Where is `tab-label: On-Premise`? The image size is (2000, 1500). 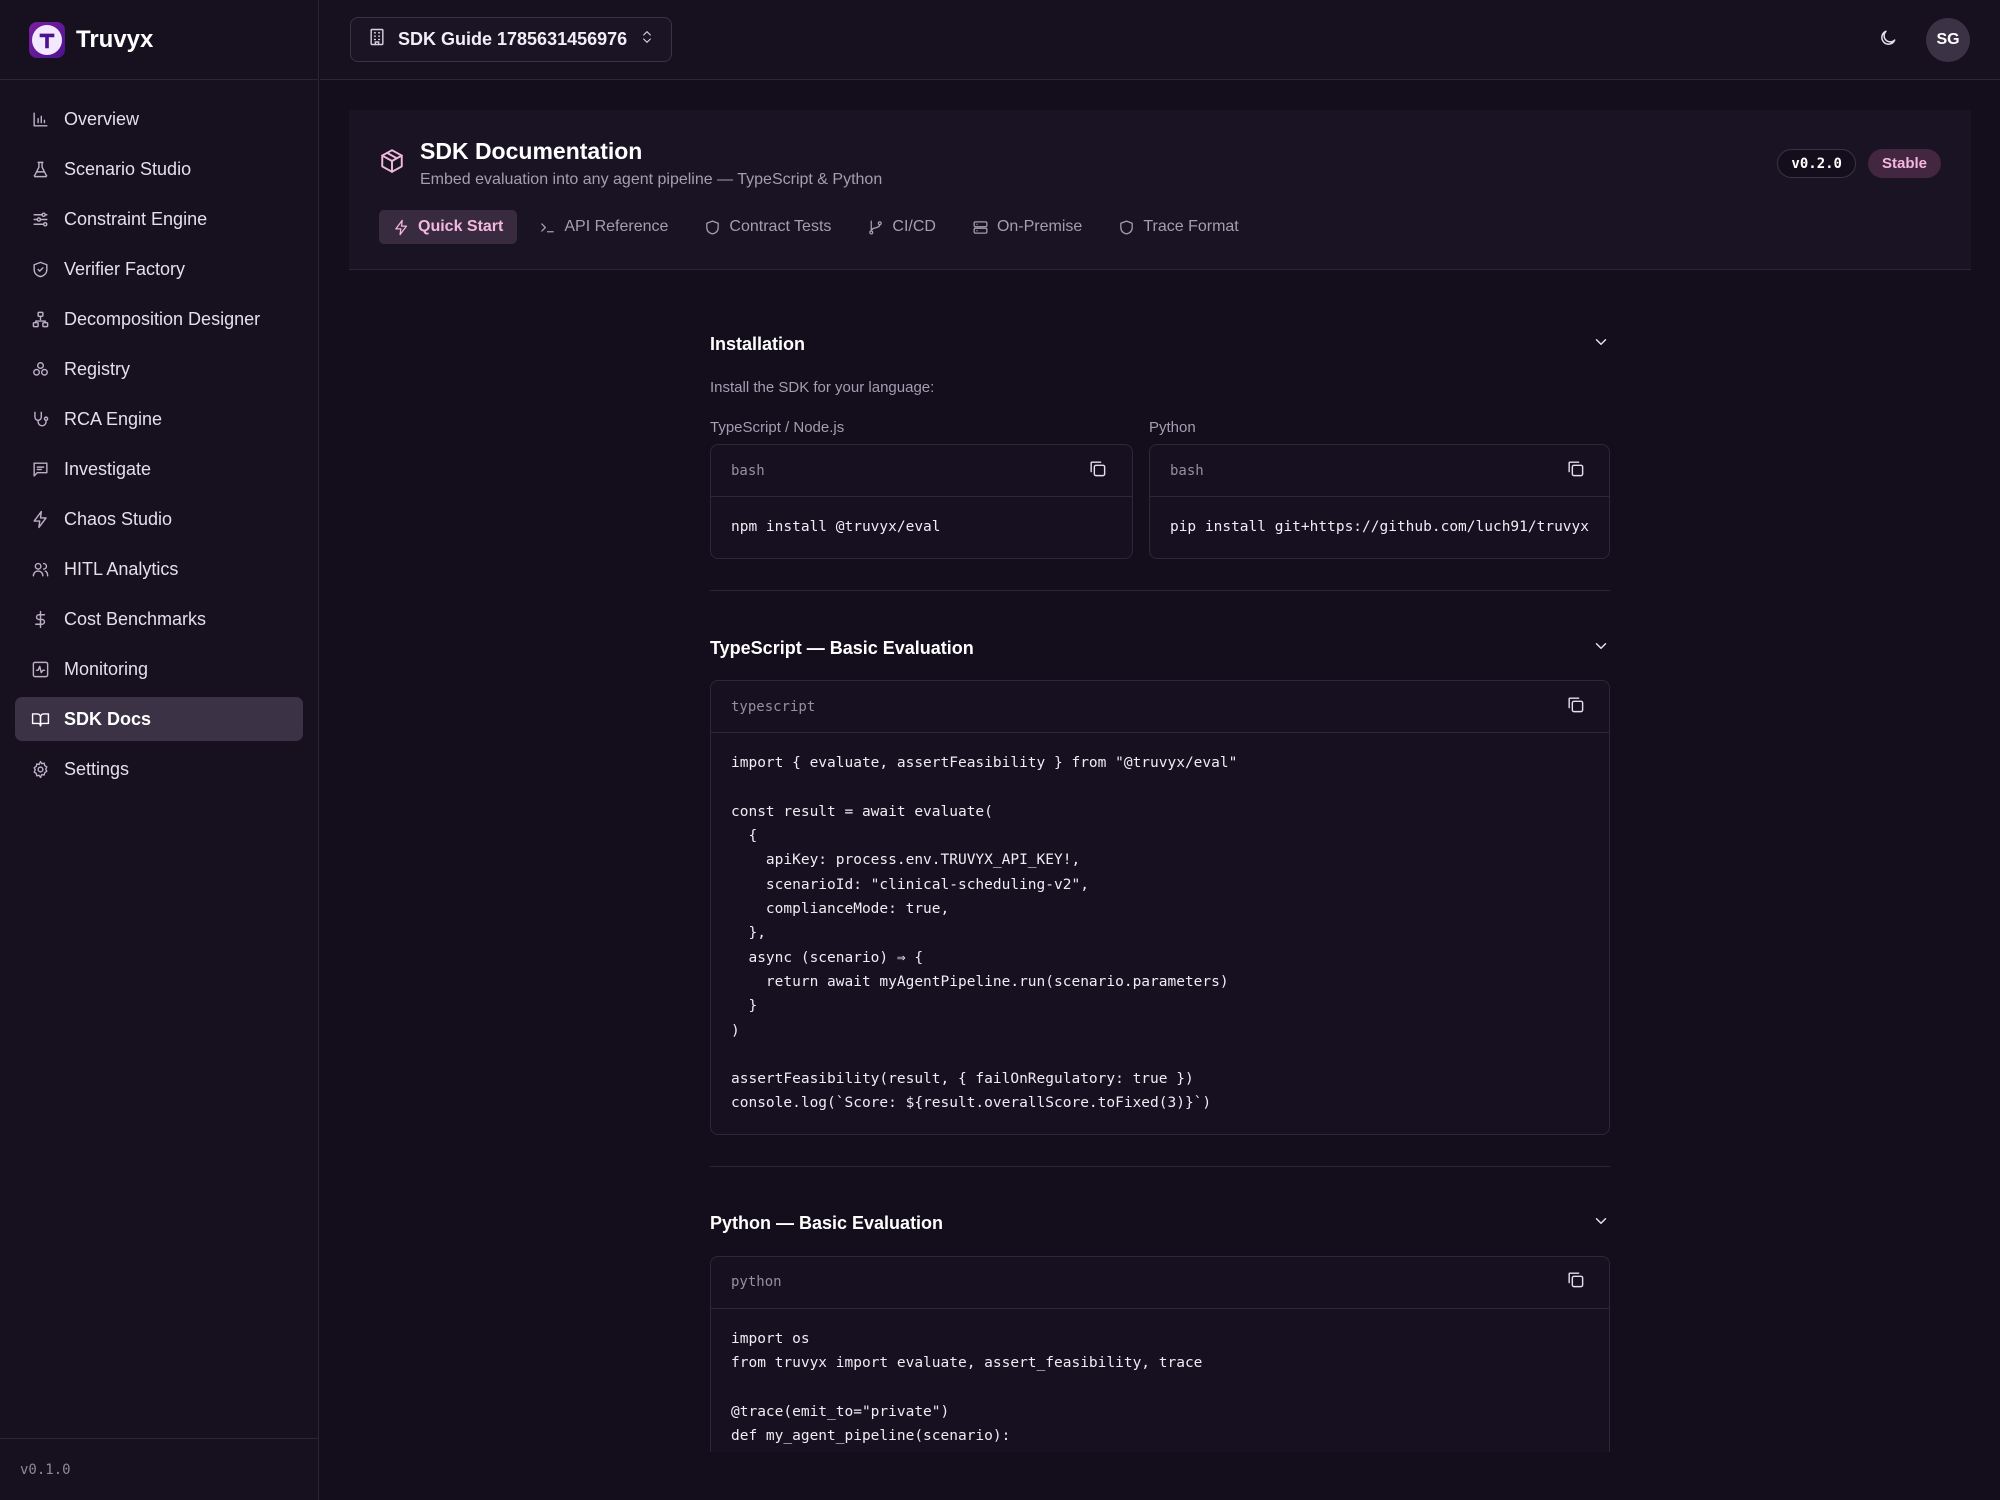
tab-label: On-Premise is located at coordinates (1039, 226).